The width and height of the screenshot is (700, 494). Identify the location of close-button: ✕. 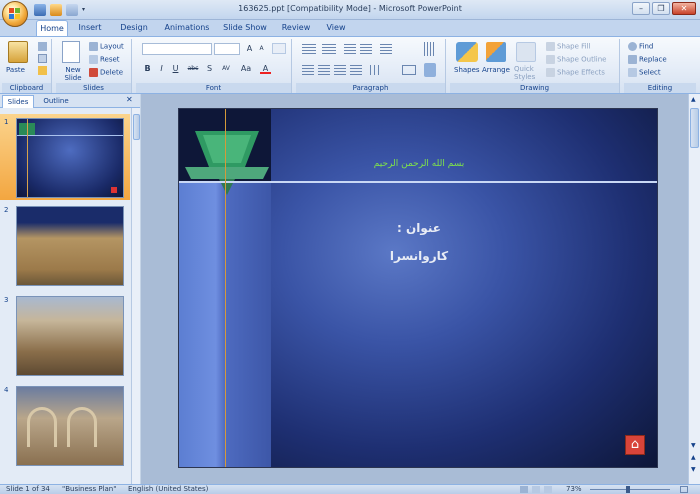
(684, 8).